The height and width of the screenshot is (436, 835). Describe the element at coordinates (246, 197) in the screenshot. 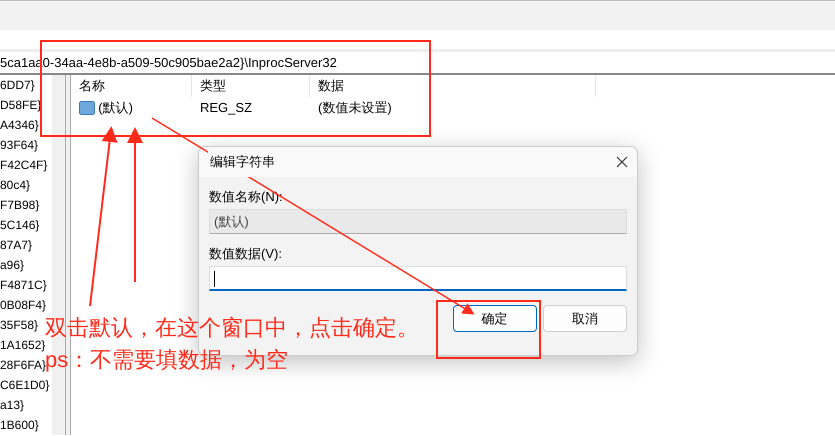

I see `field-label: 数值名称(N):` at that location.